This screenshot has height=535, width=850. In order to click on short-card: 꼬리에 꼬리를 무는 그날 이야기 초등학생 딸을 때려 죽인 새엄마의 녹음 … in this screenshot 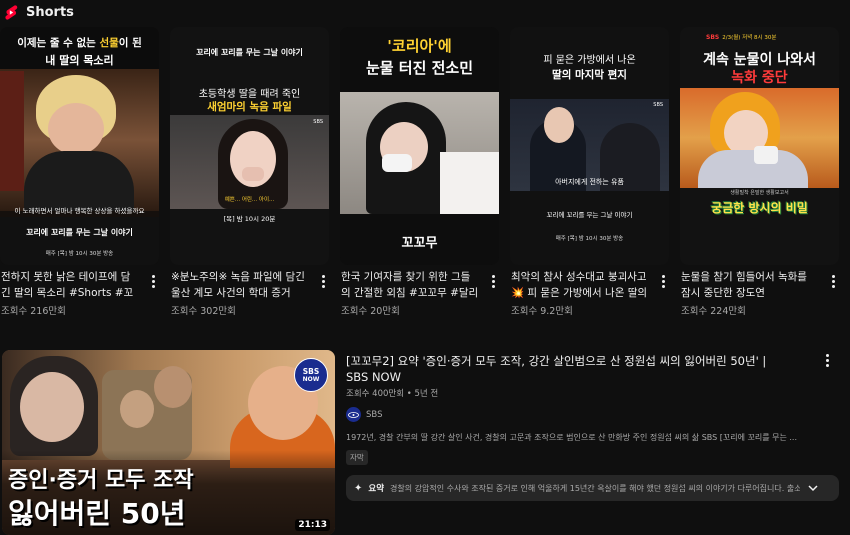, I will do `click(249, 172)`.